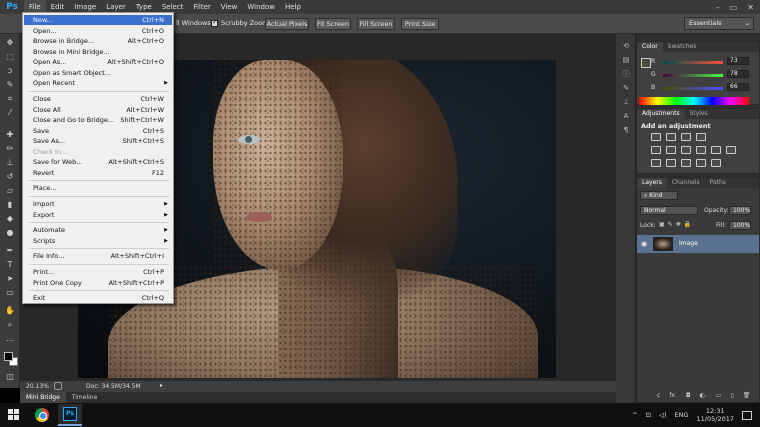  Describe the element at coordinates (10, 279) in the screenshot. I see `path-selection-tool-icon: ➤` at that location.